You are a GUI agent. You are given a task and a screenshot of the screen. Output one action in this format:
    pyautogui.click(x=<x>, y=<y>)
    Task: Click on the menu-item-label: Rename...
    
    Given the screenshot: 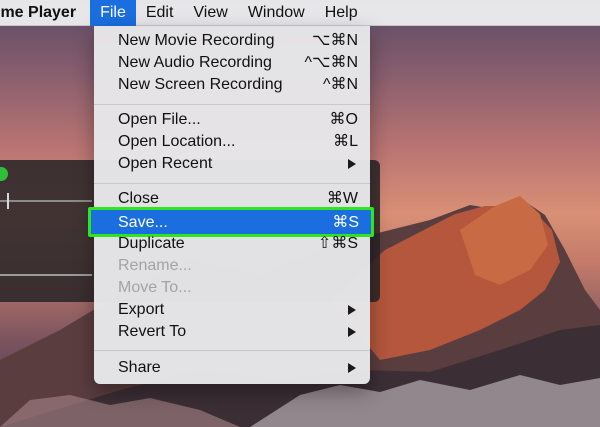 What is the action you would take?
    pyautogui.click(x=155, y=265)
    